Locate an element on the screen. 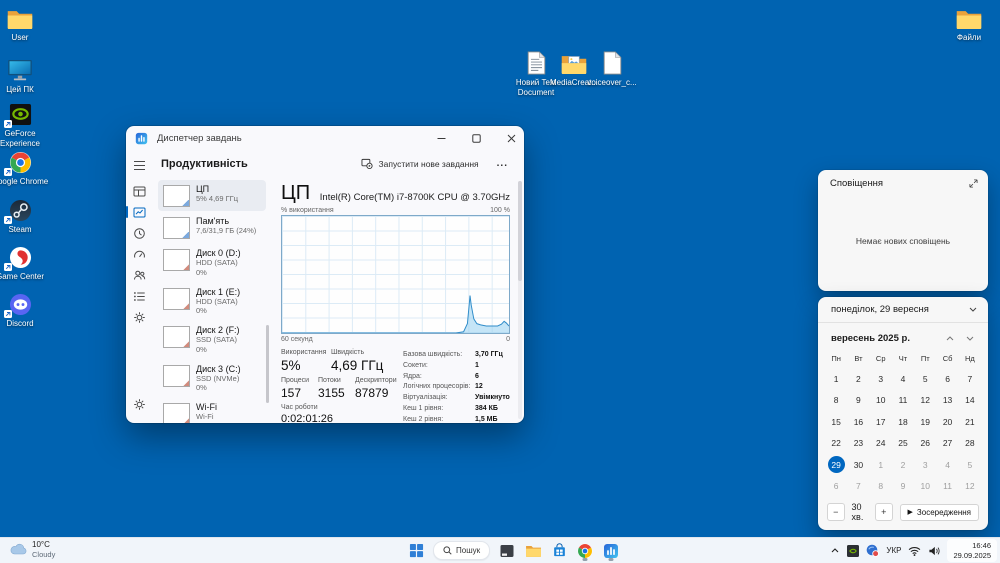  app-history-icon is located at coordinates (140, 233).